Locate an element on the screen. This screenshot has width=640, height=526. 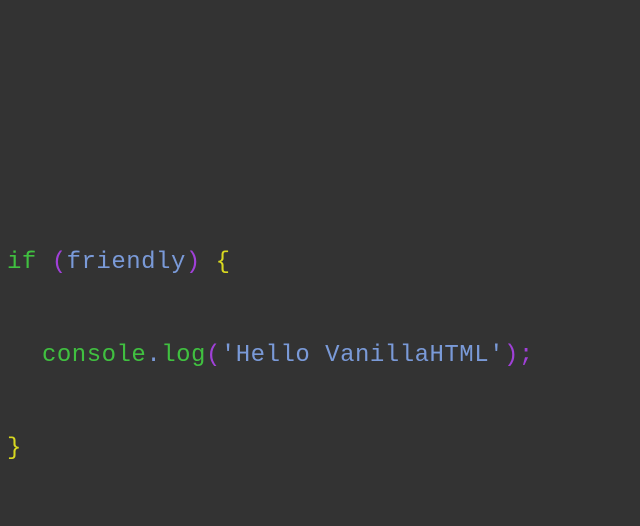
keyword-if: if is located at coordinates (22, 262).